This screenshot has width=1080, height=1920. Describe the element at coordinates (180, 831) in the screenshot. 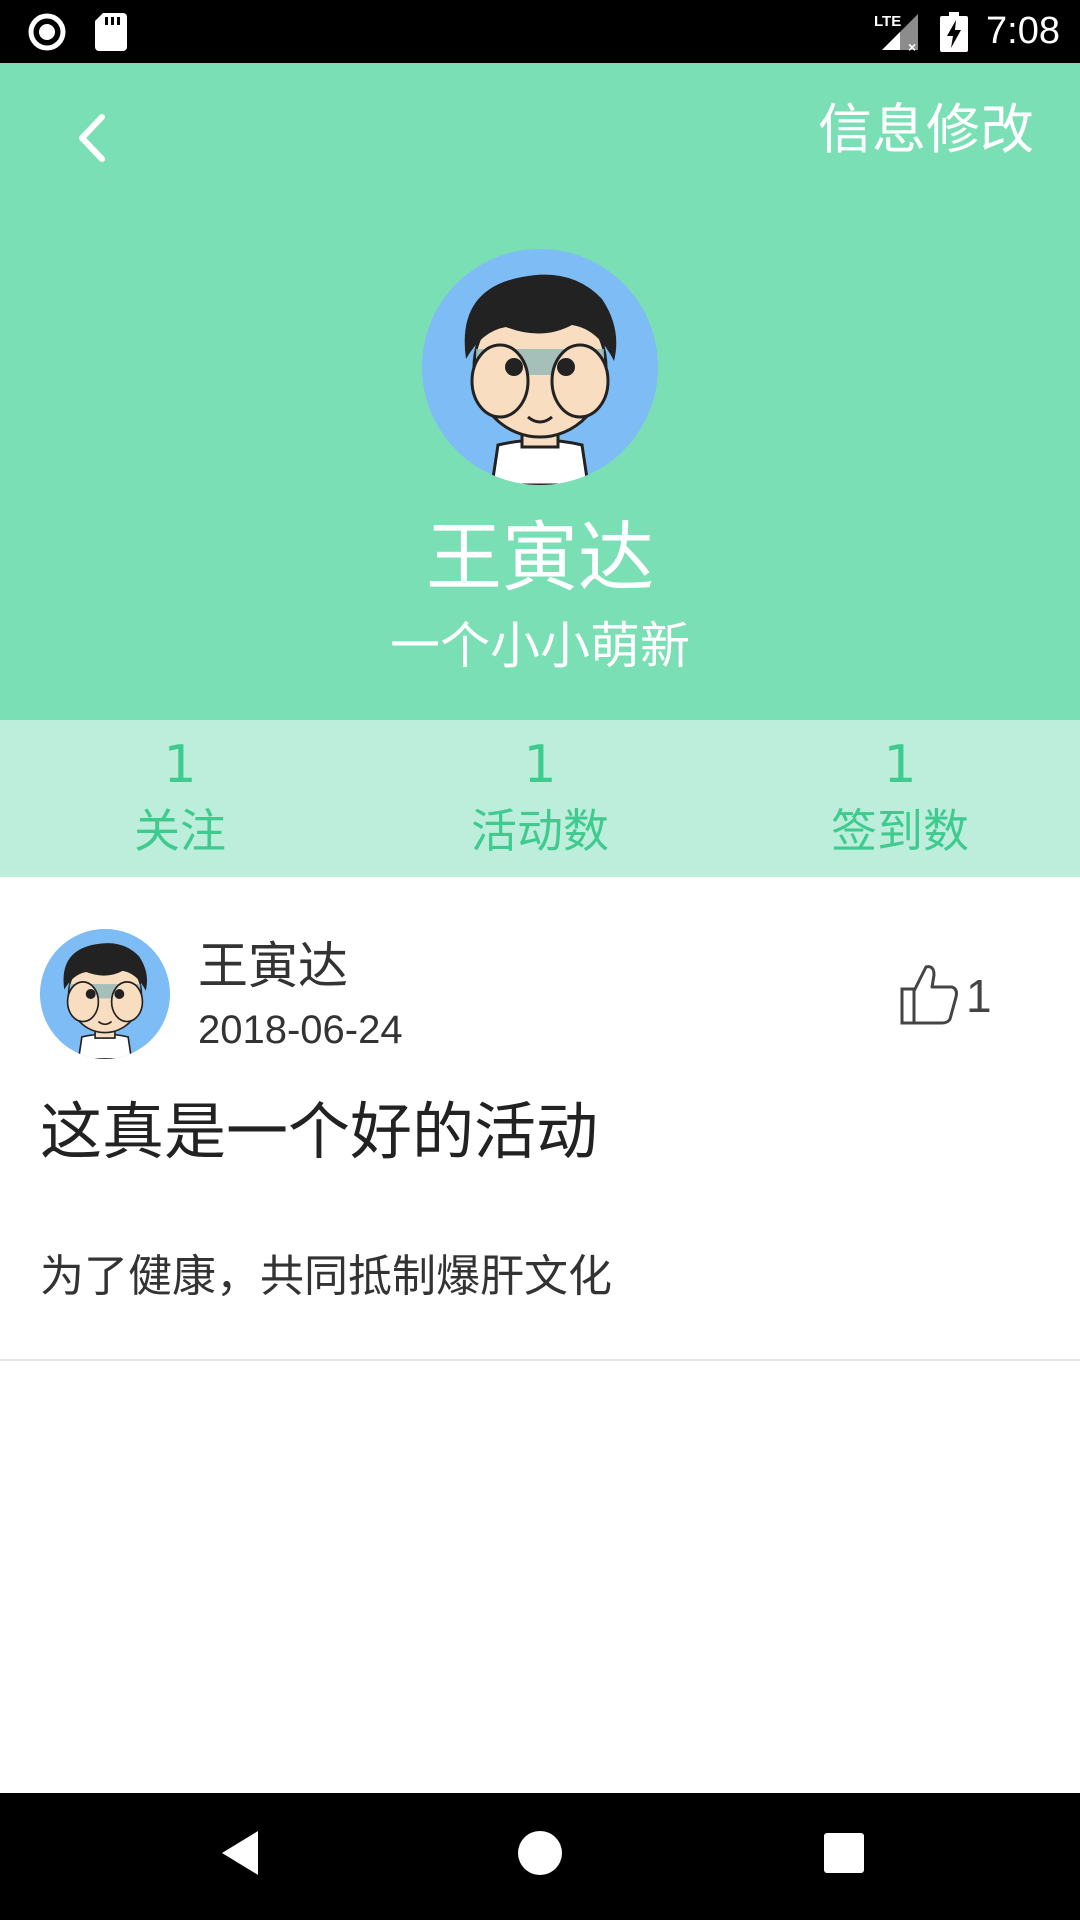

I see `stat-label: 关注` at that location.